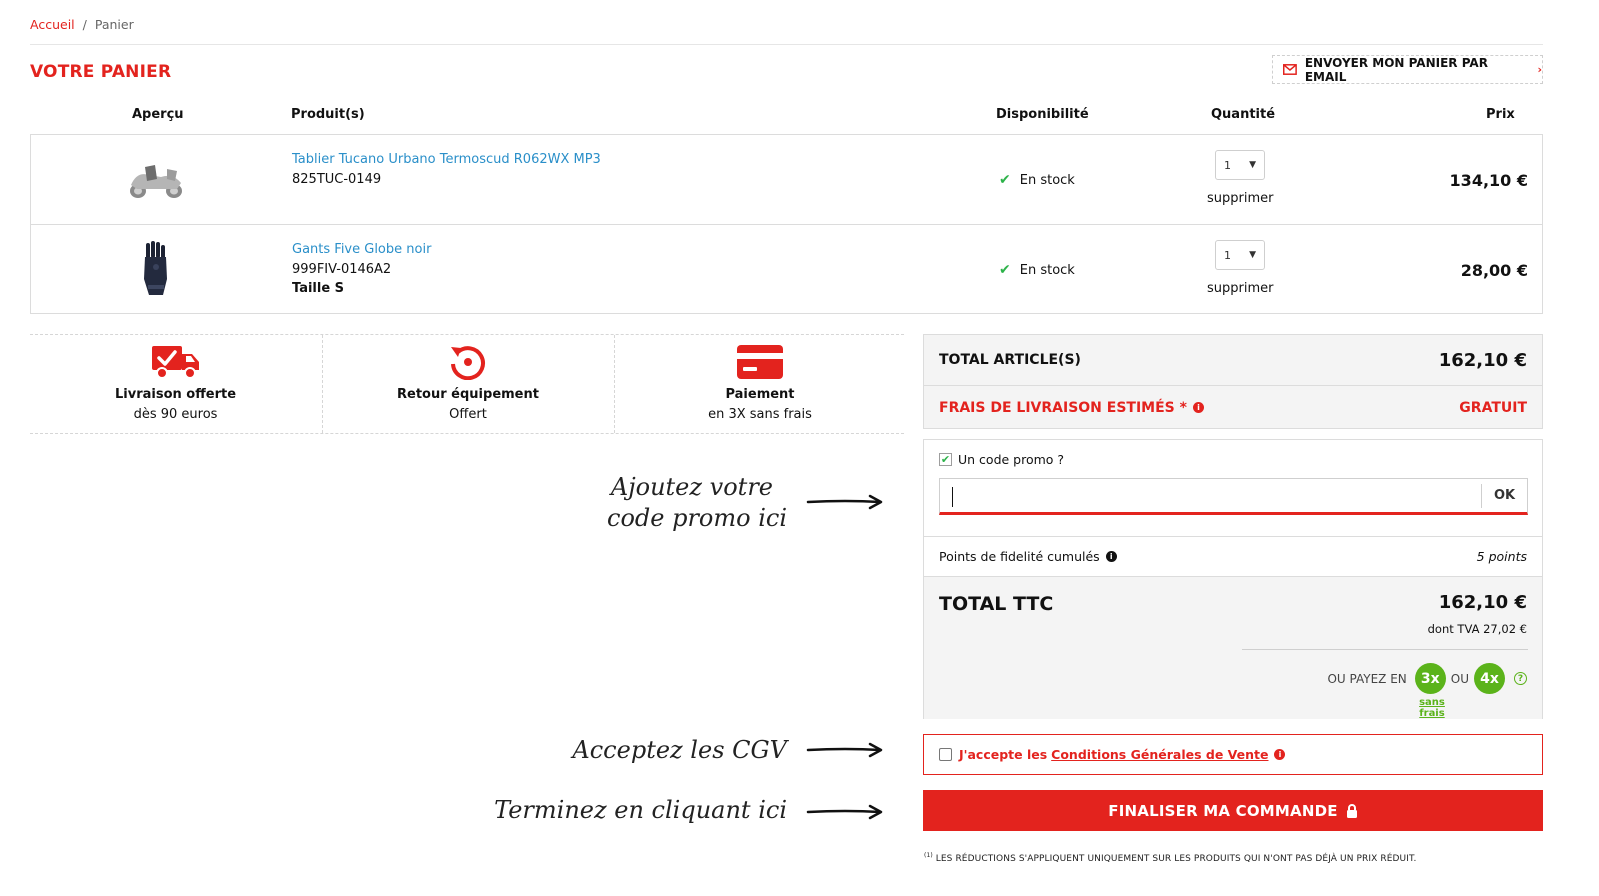  I want to click on promo-label: Un code promo ?, so click(1011, 459).